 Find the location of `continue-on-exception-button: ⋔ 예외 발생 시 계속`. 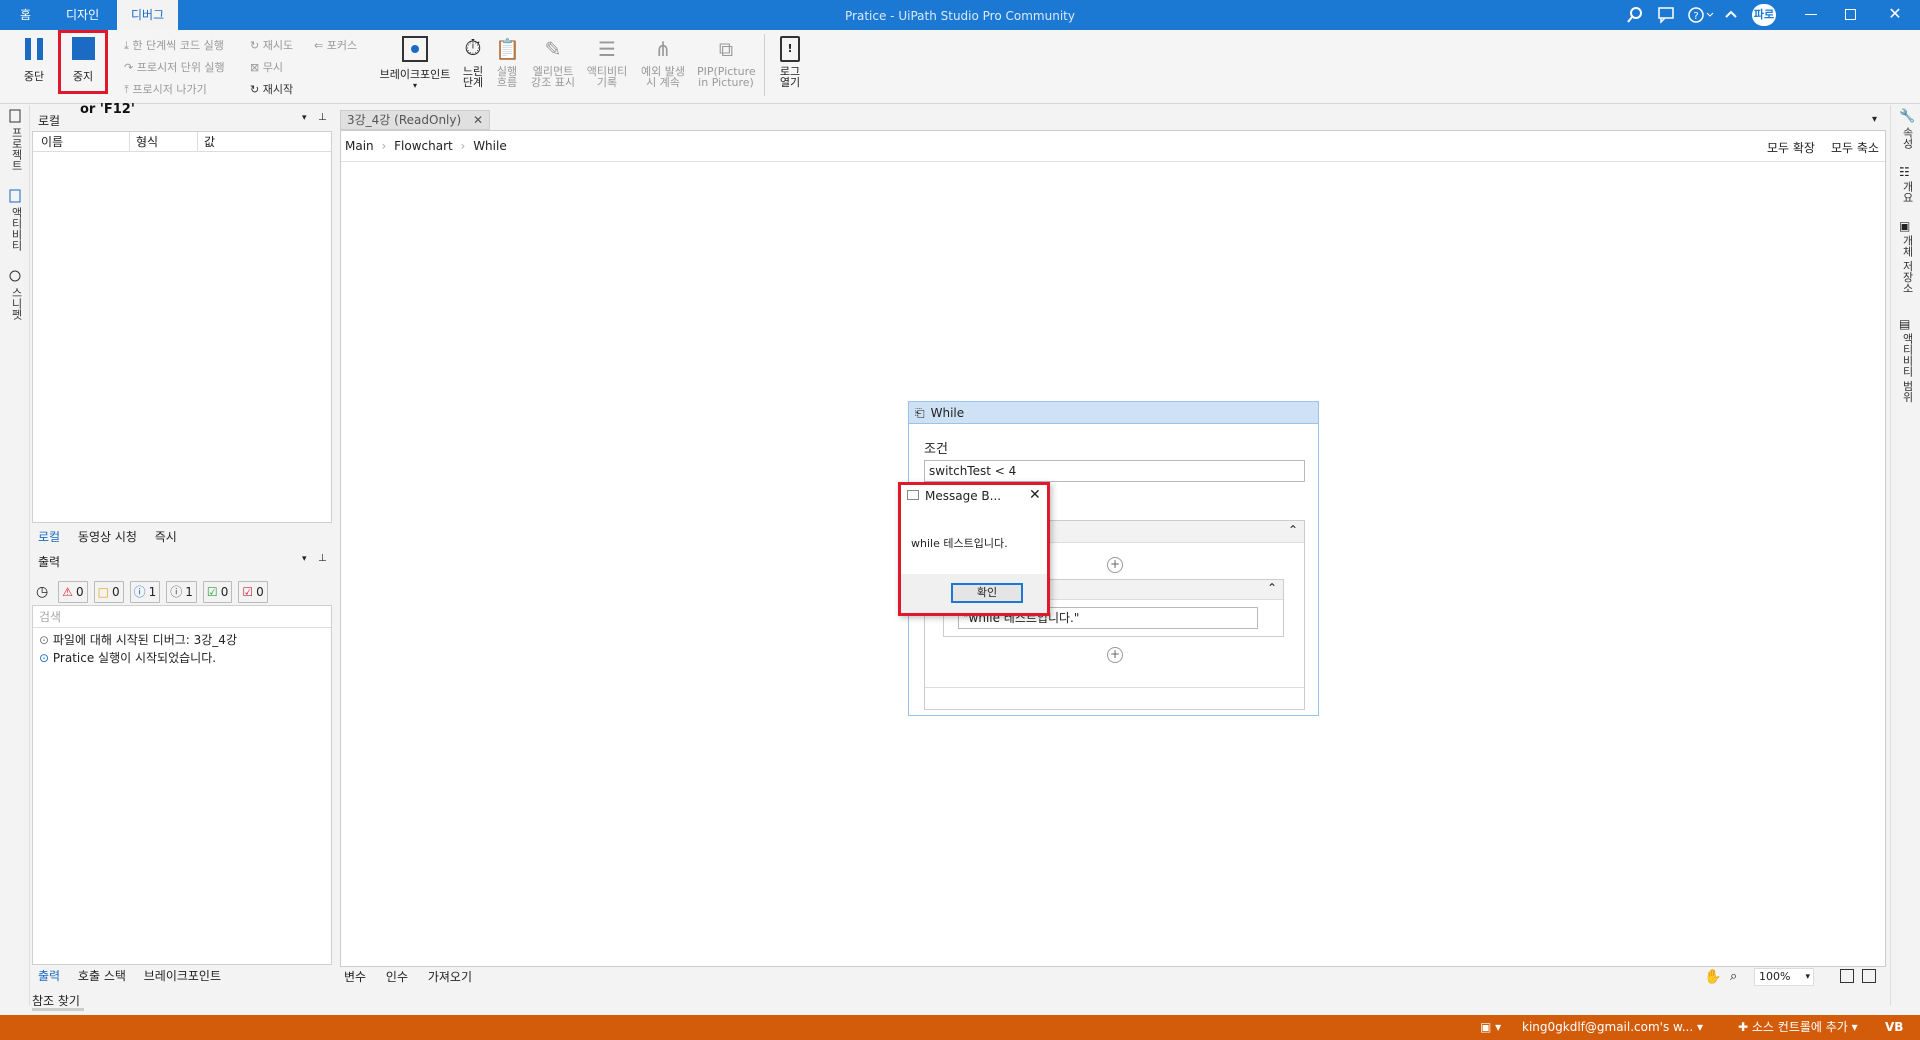

continue-on-exception-button: ⋔ 예외 발생 시 계속 is located at coordinates (663, 62).